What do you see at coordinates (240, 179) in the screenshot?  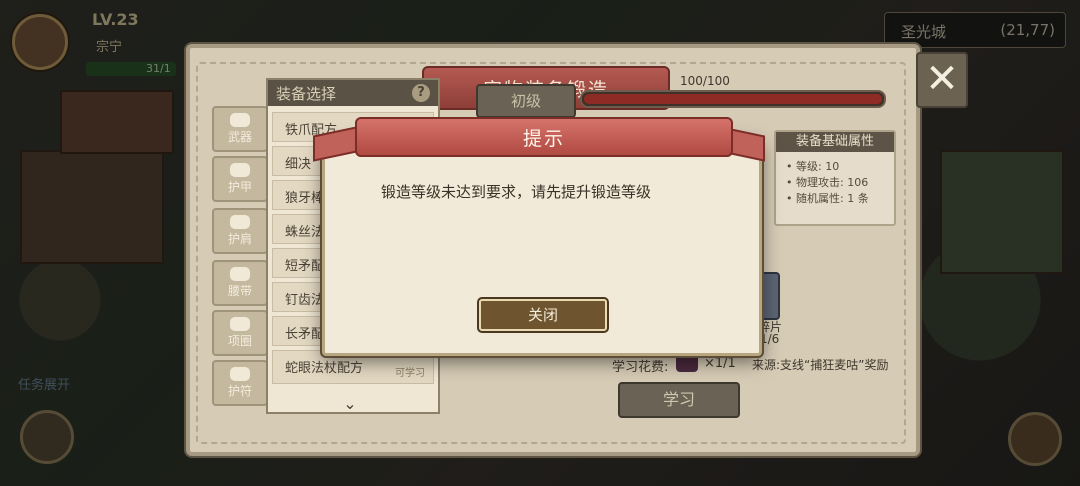 I see `tab-armor: 护甲` at bounding box center [240, 179].